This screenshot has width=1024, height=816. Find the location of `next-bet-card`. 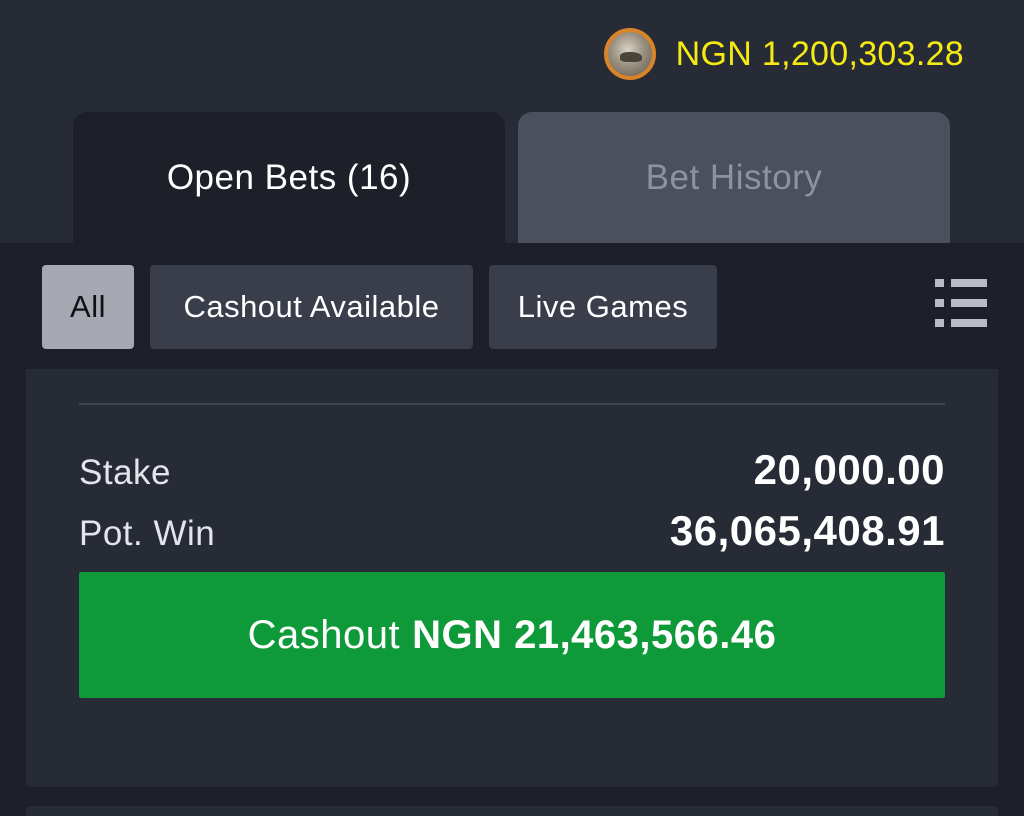

next-bet-card is located at coordinates (512, 811).